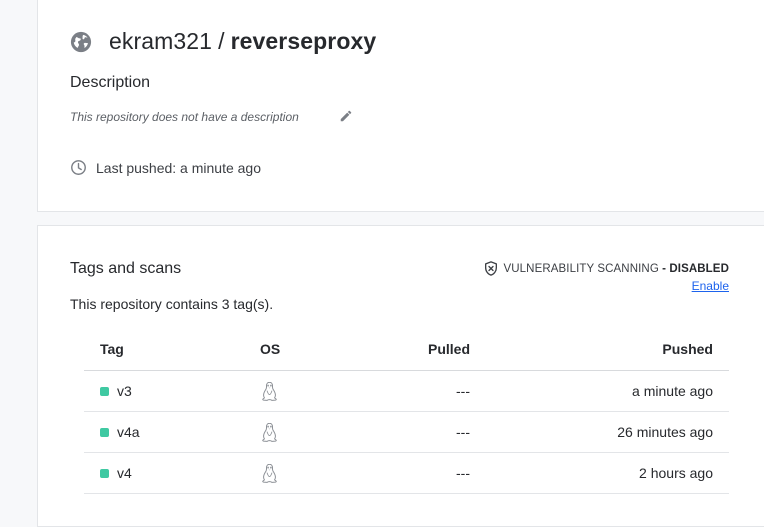  I want to click on tag-name-link: v4a, so click(128, 432).